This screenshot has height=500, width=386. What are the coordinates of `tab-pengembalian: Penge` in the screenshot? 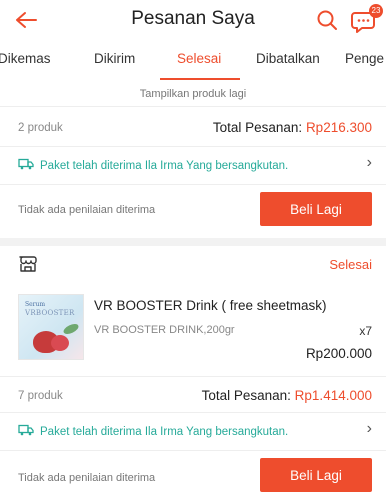 It's located at (364, 58).